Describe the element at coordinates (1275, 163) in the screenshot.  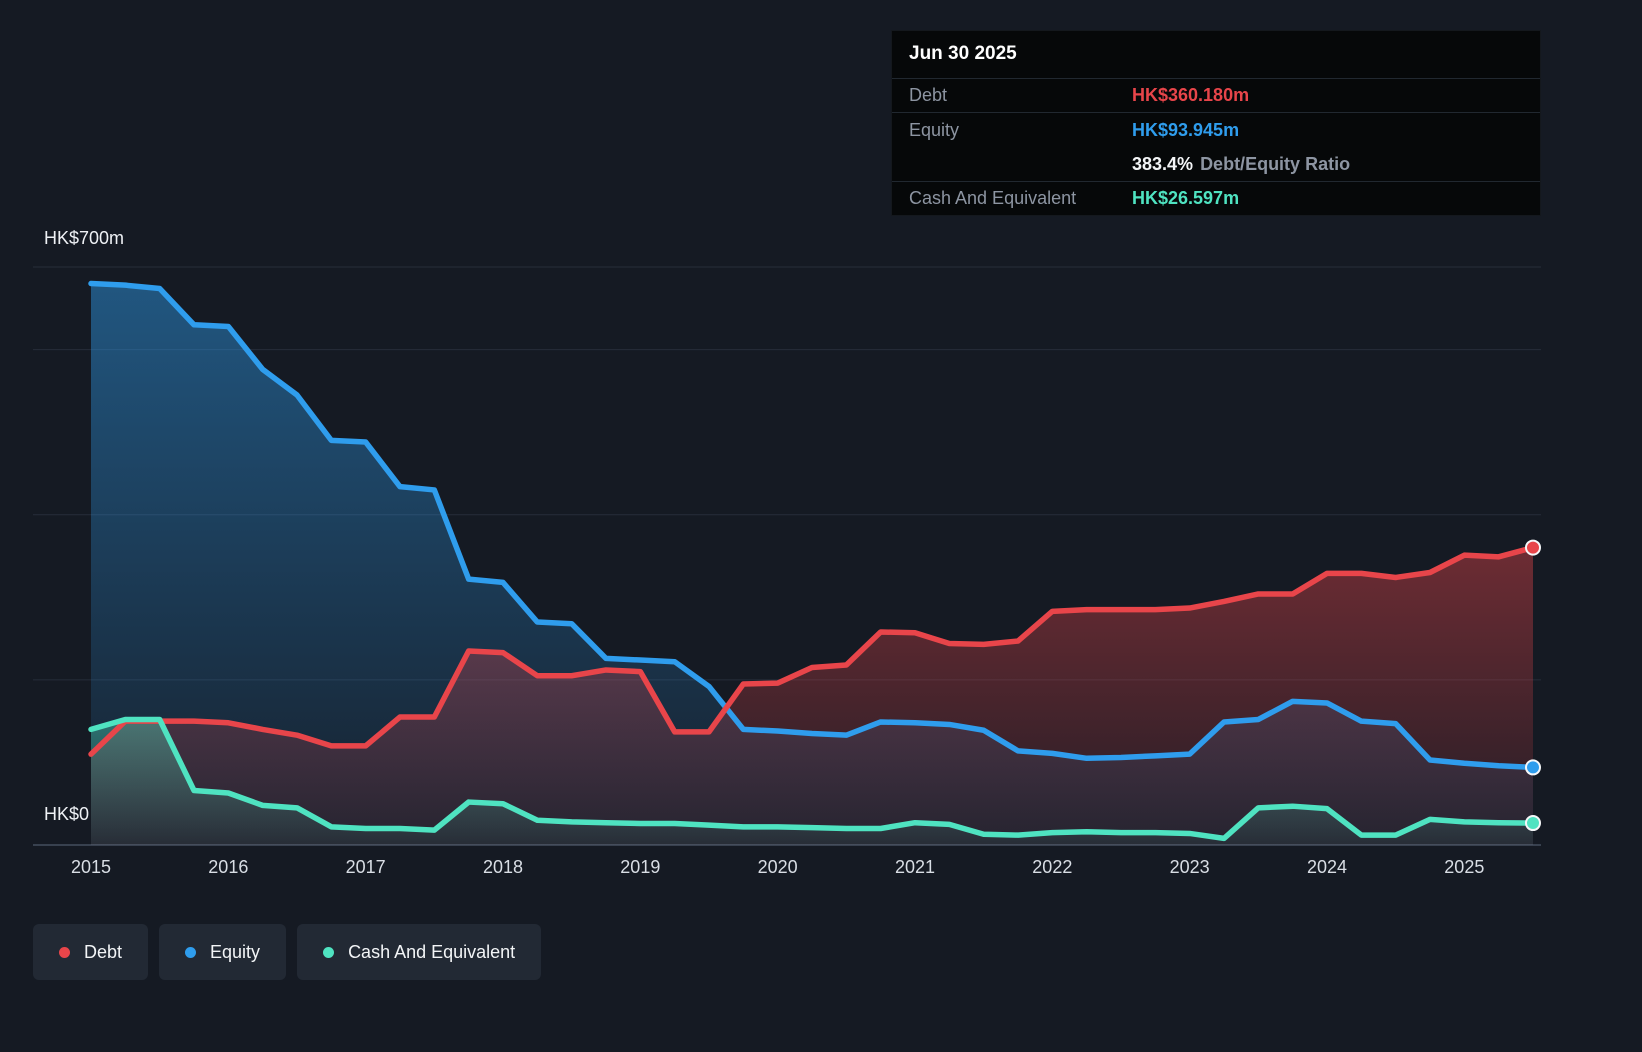
I see `tooltip-ratio-label: Debt/Equity Ratio` at that location.